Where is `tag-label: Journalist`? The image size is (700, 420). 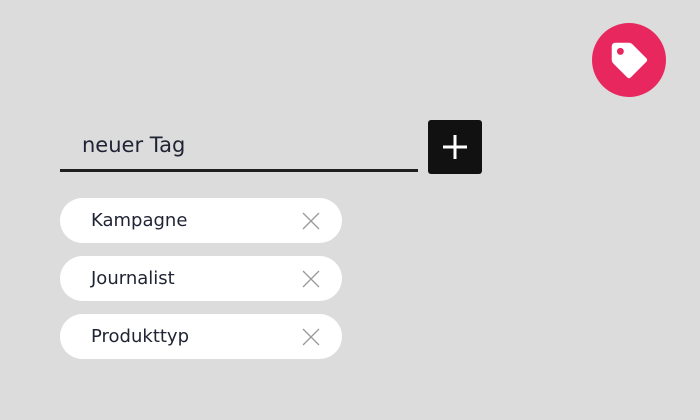
tag-label: Journalist is located at coordinates (133, 278).